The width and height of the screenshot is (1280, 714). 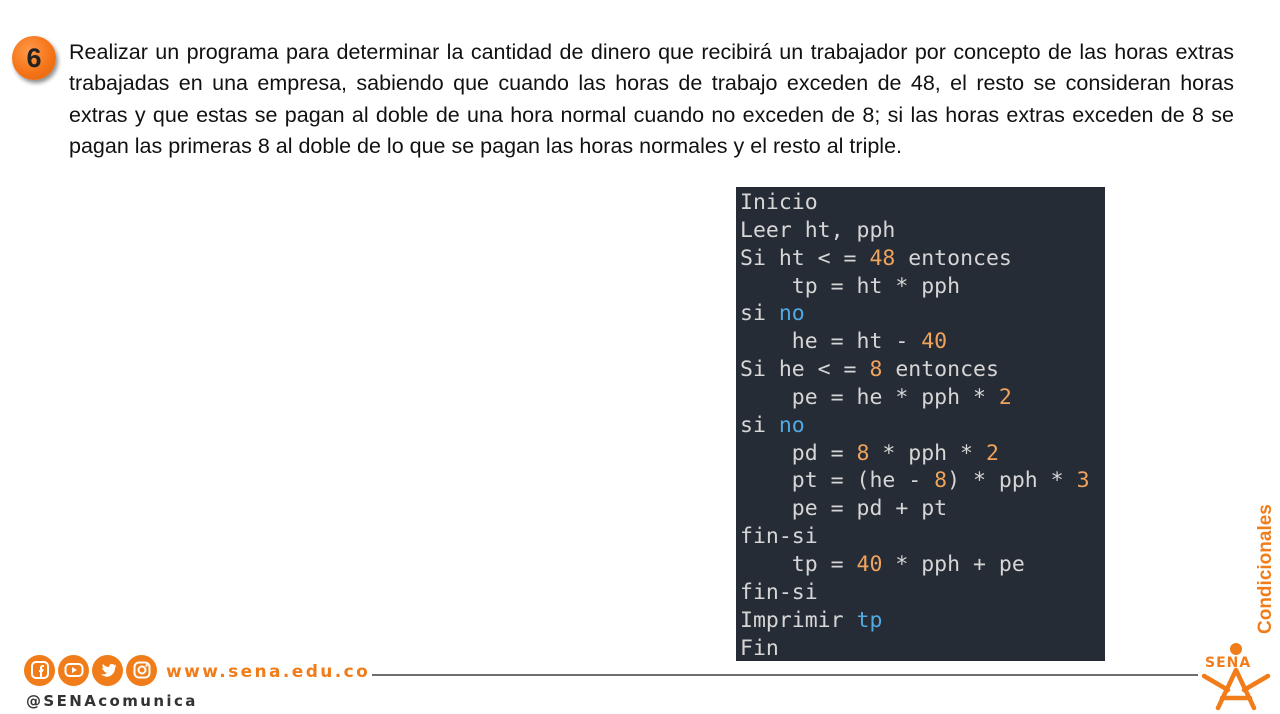 What do you see at coordinates (759, 648) in the screenshot?
I see `code-text: Fin` at bounding box center [759, 648].